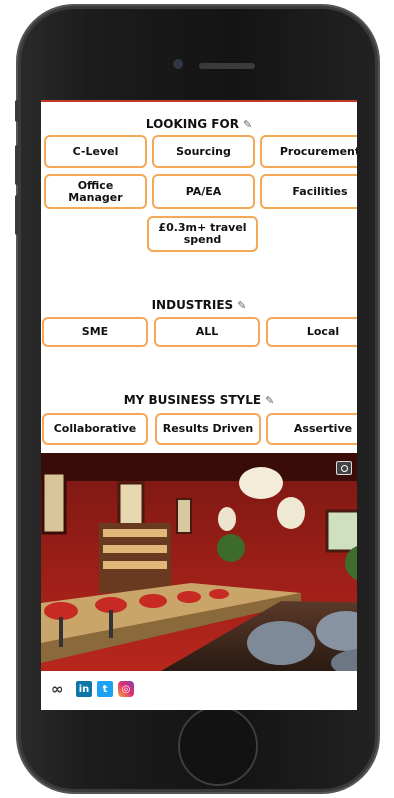  What do you see at coordinates (178, 64) in the screenshot?
I see `front-camera` at bounding box center [178, 64].